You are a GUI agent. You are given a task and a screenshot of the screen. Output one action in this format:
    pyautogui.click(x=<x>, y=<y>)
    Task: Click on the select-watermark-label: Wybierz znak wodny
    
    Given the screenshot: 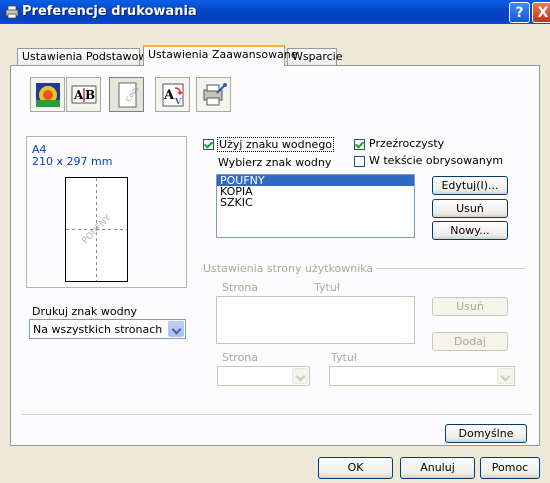 What is the action you would take?
    pyautogui.click(x=275, y=162)
    